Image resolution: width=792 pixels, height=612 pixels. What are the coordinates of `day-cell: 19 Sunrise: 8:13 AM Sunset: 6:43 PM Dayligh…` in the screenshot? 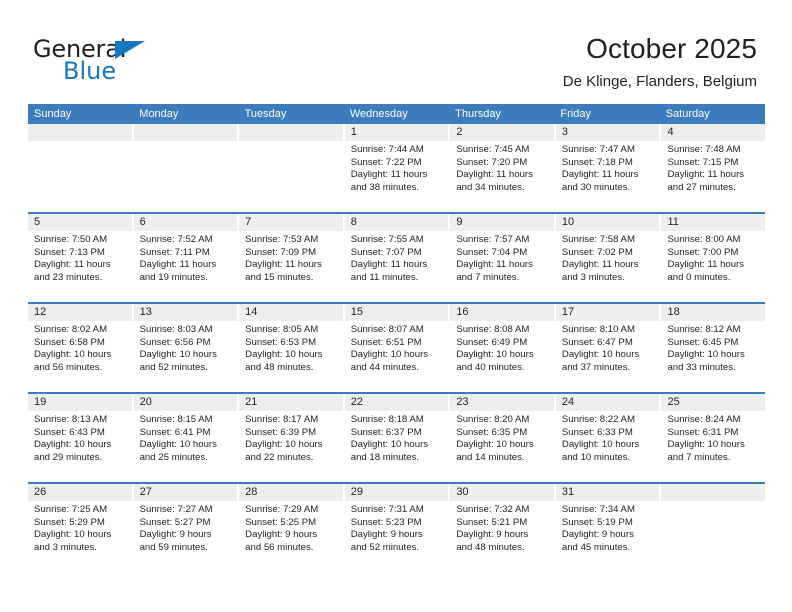 It's located at (81, 438).